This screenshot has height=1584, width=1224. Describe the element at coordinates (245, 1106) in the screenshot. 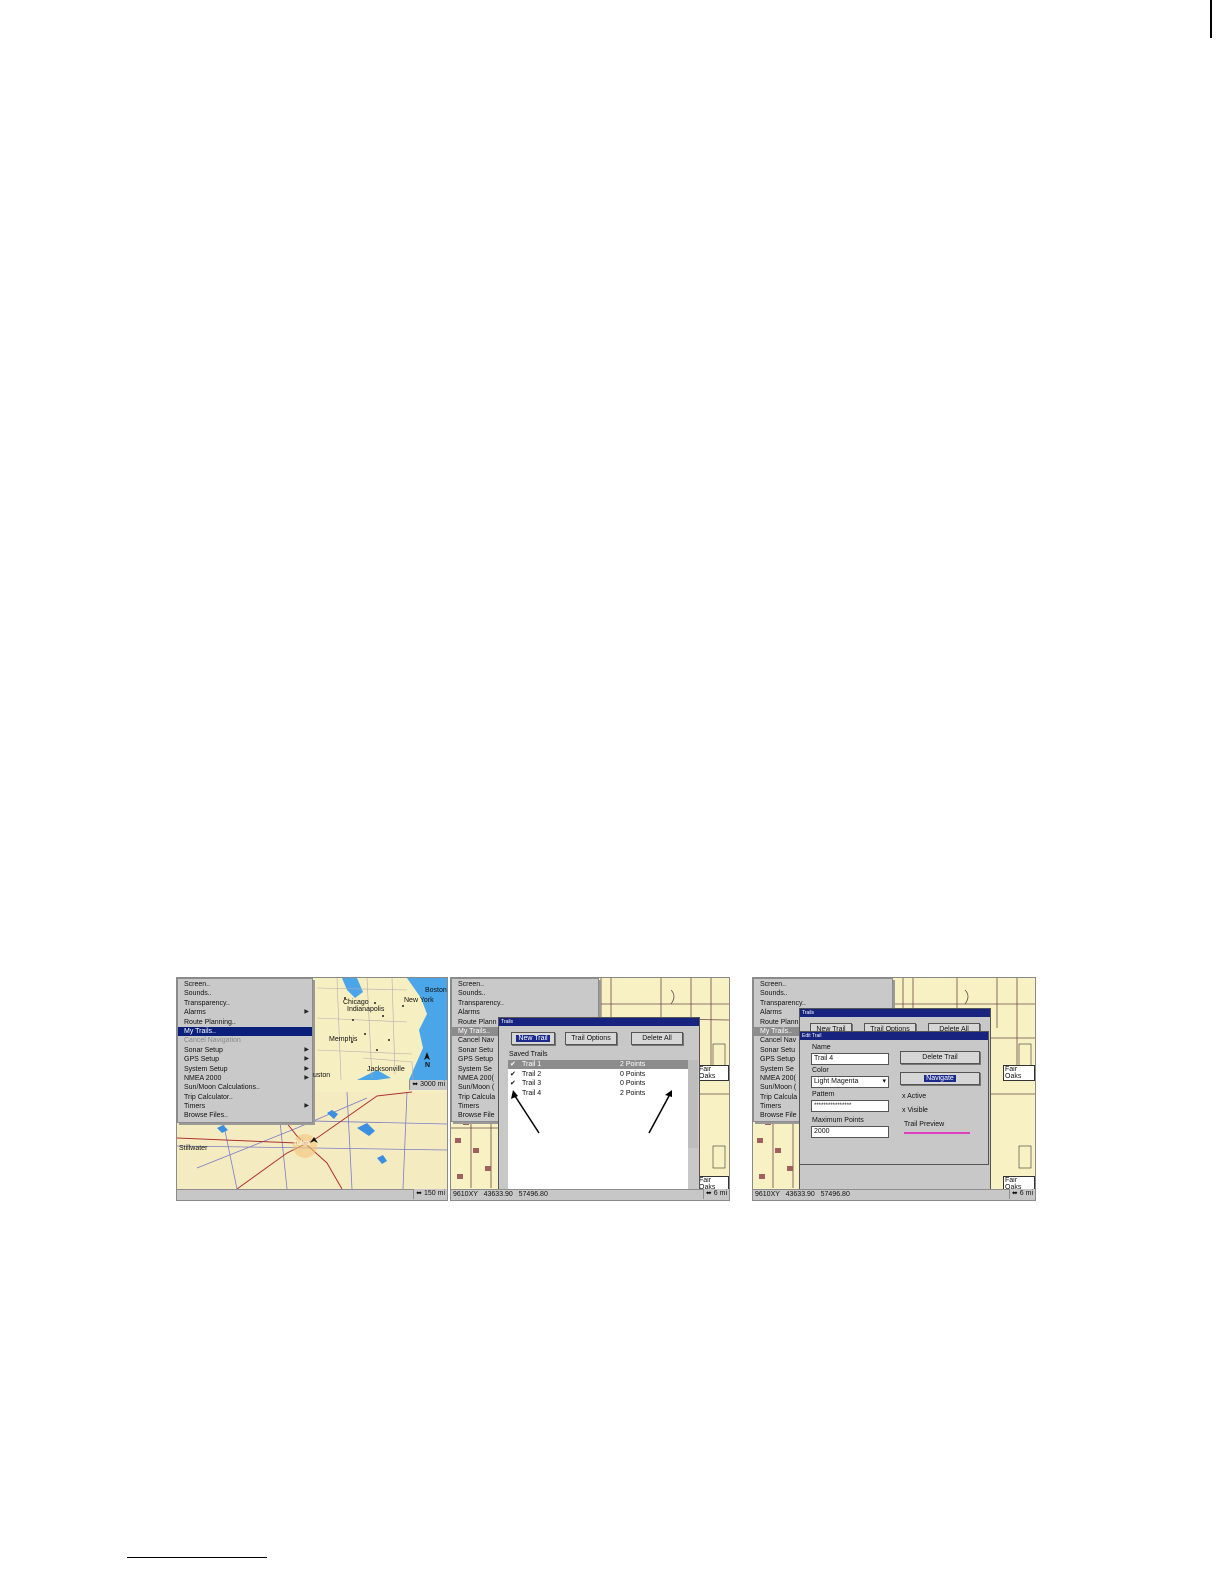

I see `menu-item: Timers ▶` at that location.